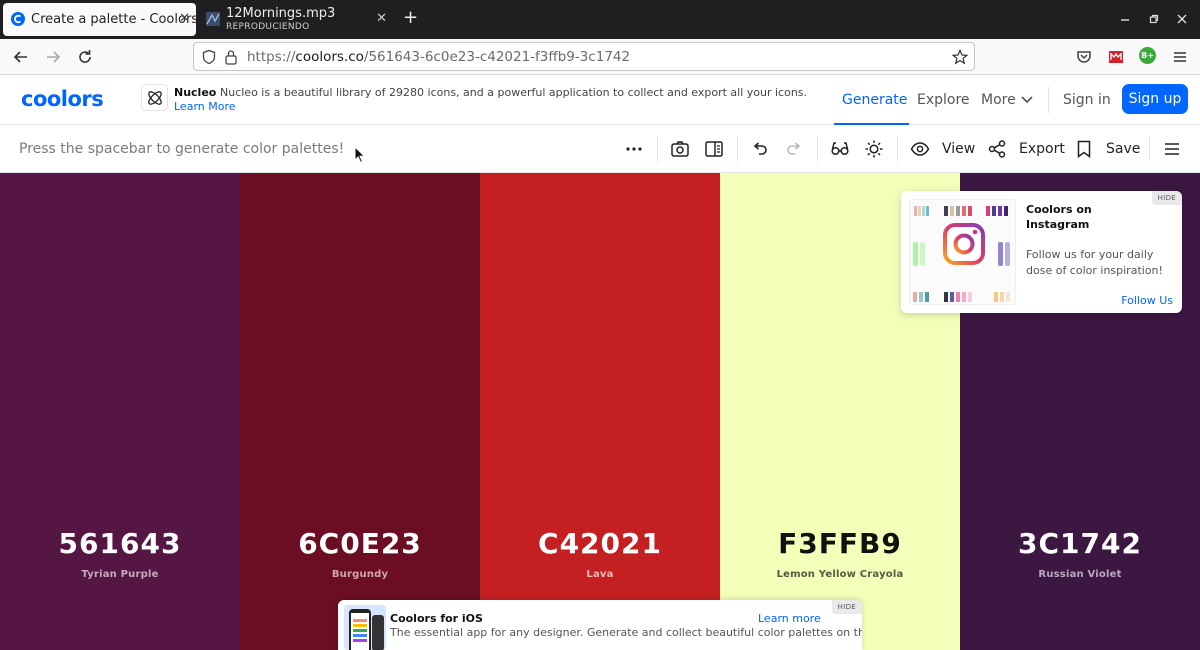 The width and height of the screenshot is (1200, 650). I want to click on tab-title: Create a palette - Coolors, so click(115, 19).